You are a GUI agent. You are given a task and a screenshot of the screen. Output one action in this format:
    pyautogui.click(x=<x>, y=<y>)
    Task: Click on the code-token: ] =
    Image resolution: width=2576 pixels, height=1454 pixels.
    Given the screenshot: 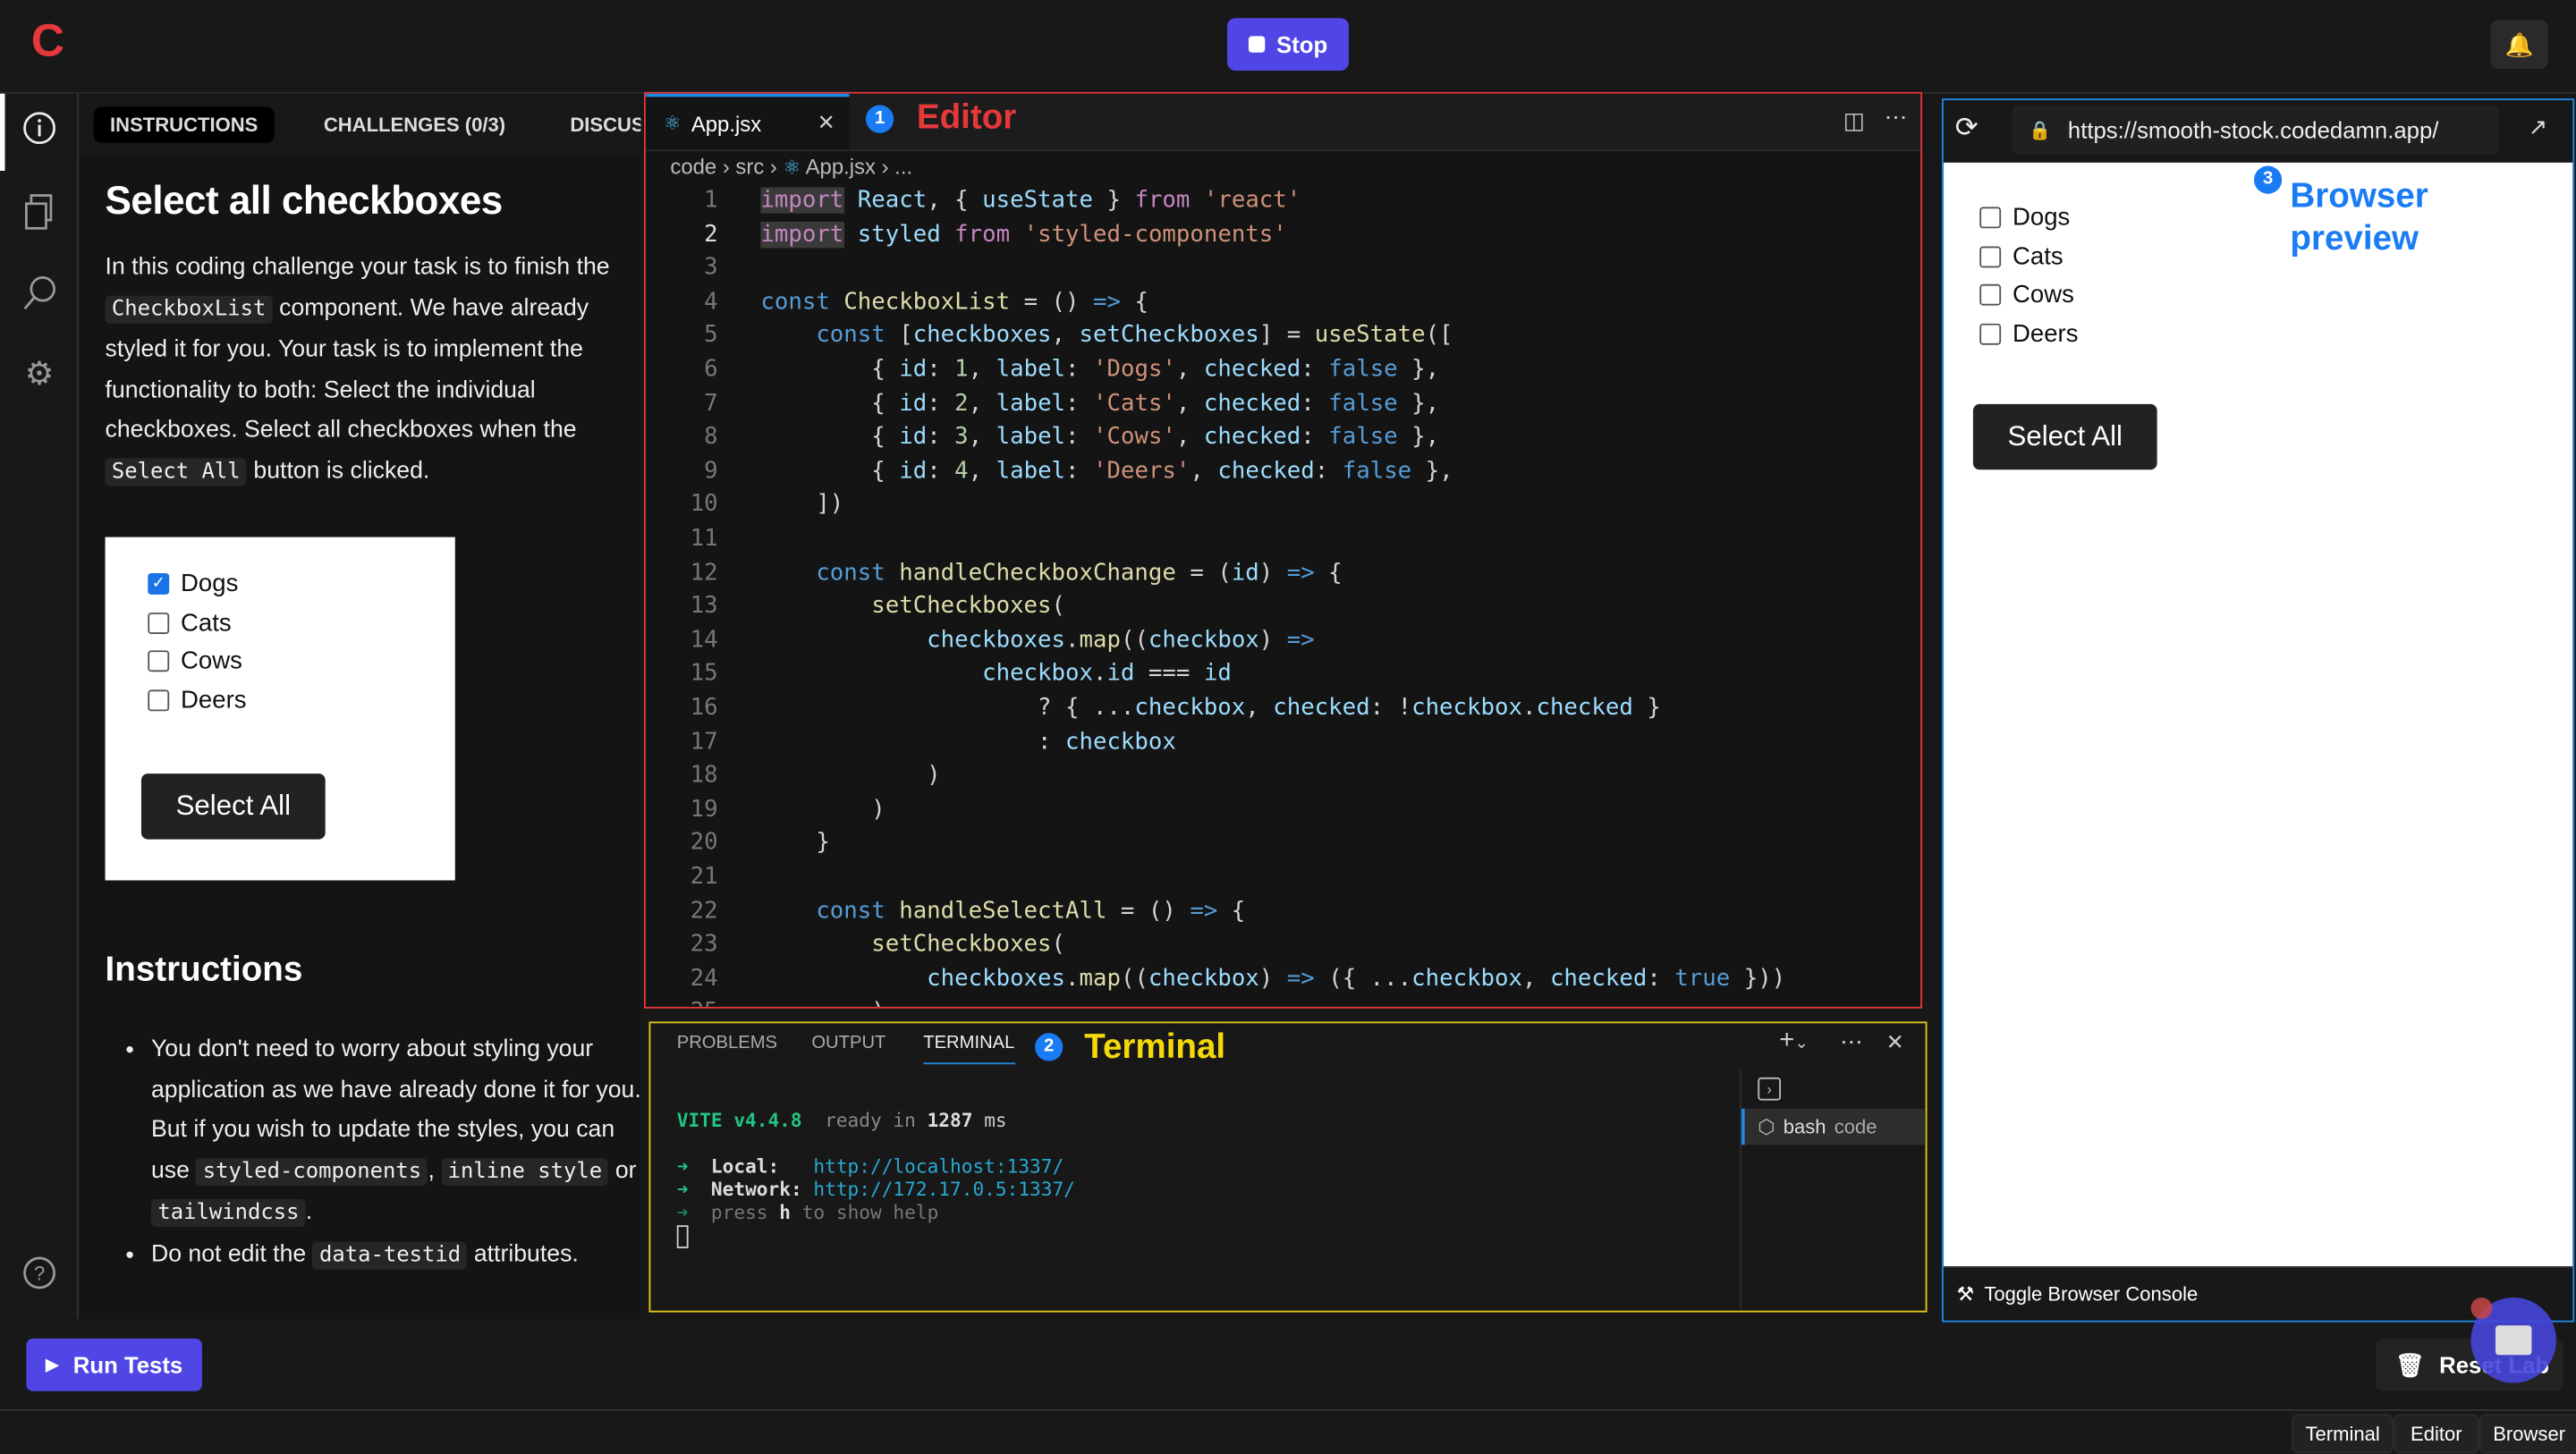 What is the action you would take?
    pyautogui.click(x=1286, y=336)
    